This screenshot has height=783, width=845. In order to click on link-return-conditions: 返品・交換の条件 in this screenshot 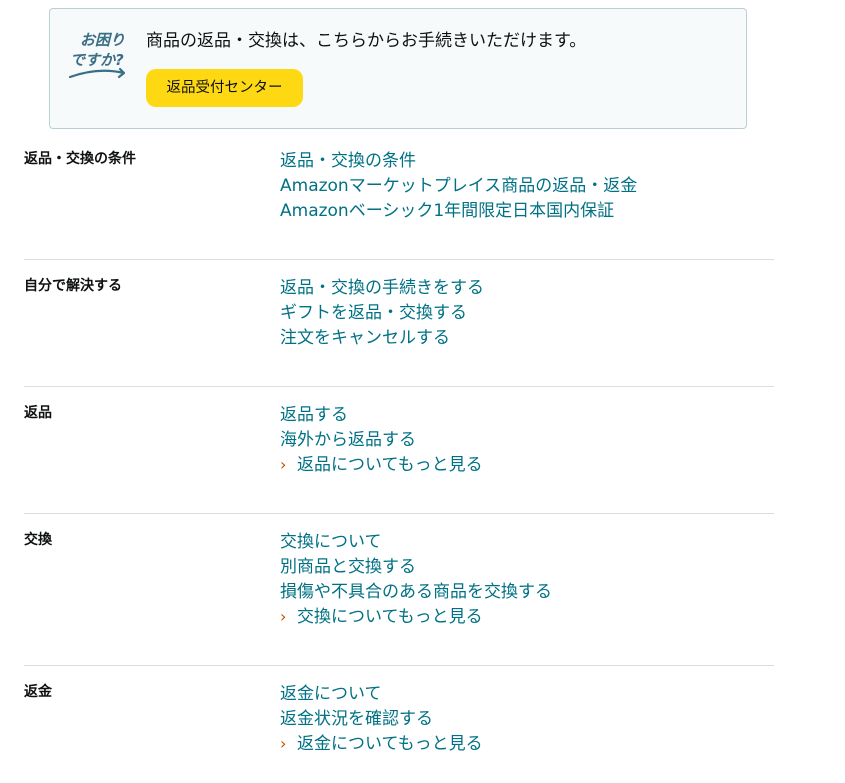, I will do `click(348, 161)`.